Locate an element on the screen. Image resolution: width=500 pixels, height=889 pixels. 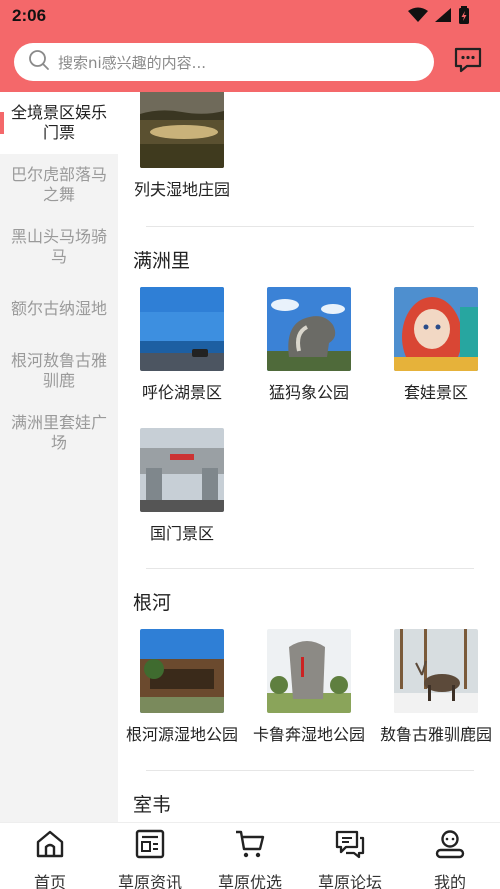
scenic-card: 猛犸象公园 is located at coordinates (309, 345).